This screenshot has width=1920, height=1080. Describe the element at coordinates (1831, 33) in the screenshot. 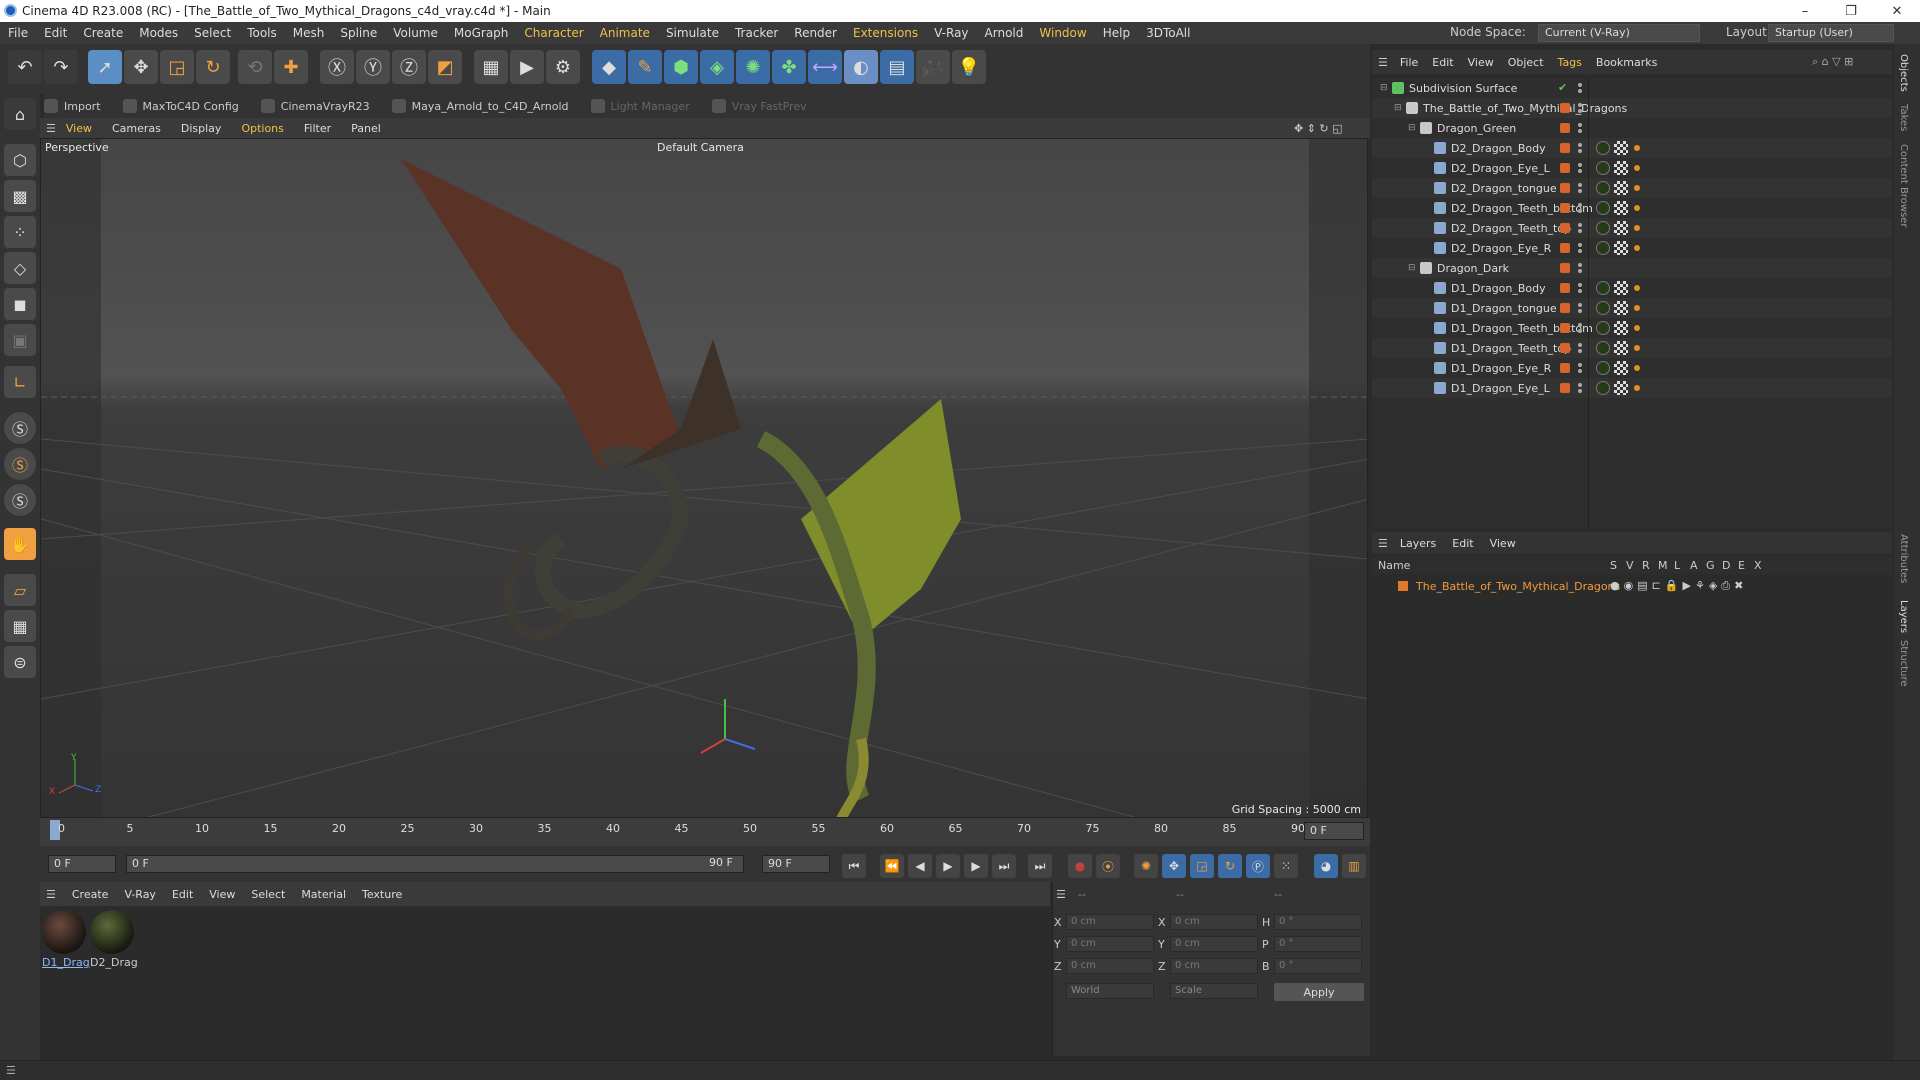

I see `layout-dropdown: Startup (User)` at that location.